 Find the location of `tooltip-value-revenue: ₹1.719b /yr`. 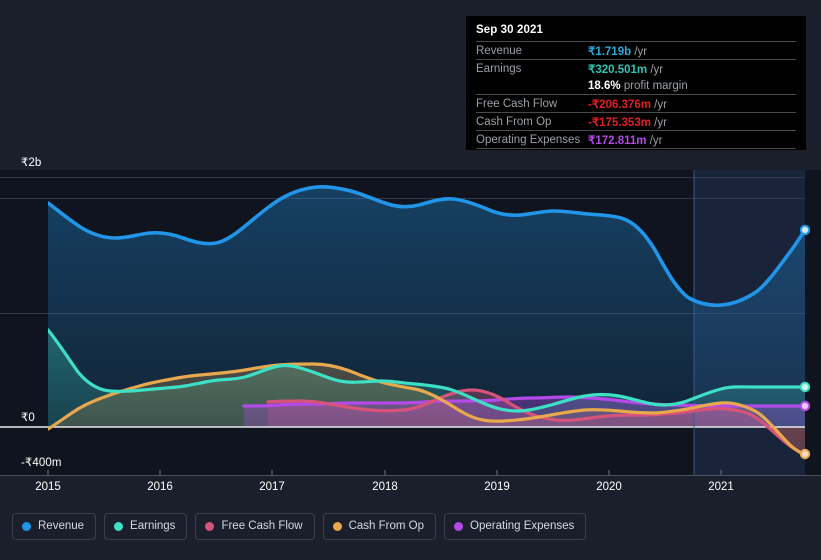

tooltip-value-revenue: ₹1.719b /yr is located at coordinates (617, 51).